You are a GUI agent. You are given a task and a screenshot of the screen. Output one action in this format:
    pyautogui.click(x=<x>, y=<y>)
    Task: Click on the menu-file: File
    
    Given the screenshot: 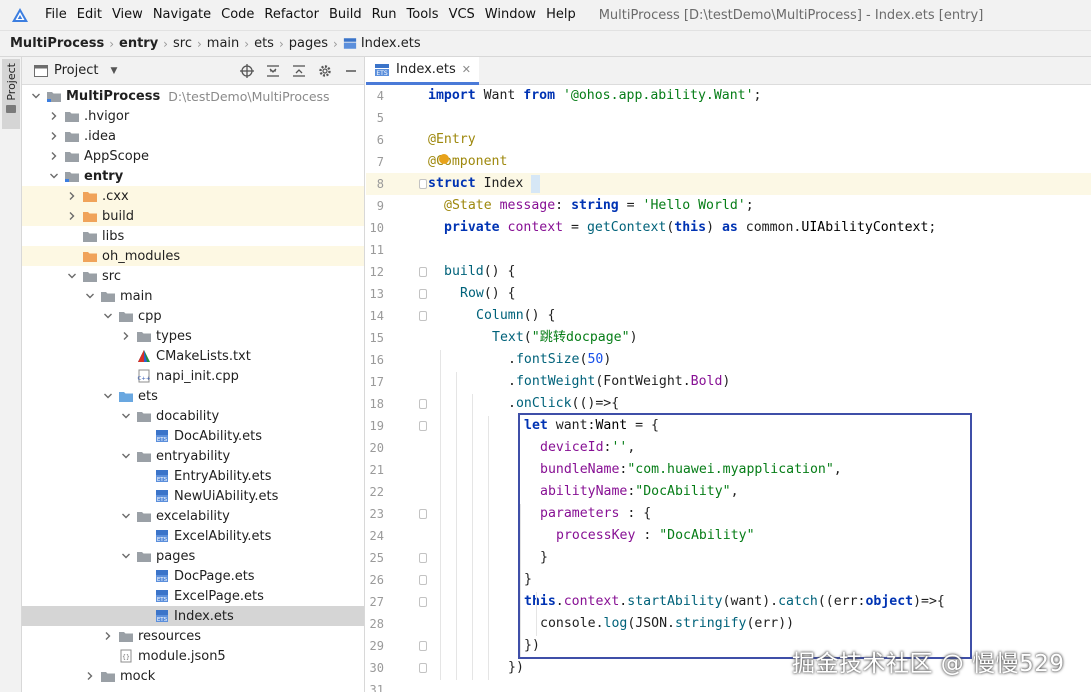 What is the action you would take?
    pyautogui.click(x=56, y=15)
    